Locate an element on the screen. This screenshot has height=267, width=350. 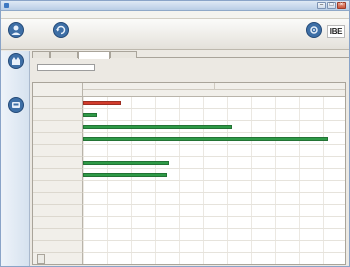
sidebar-item-production is located at coordinates (15, 66).